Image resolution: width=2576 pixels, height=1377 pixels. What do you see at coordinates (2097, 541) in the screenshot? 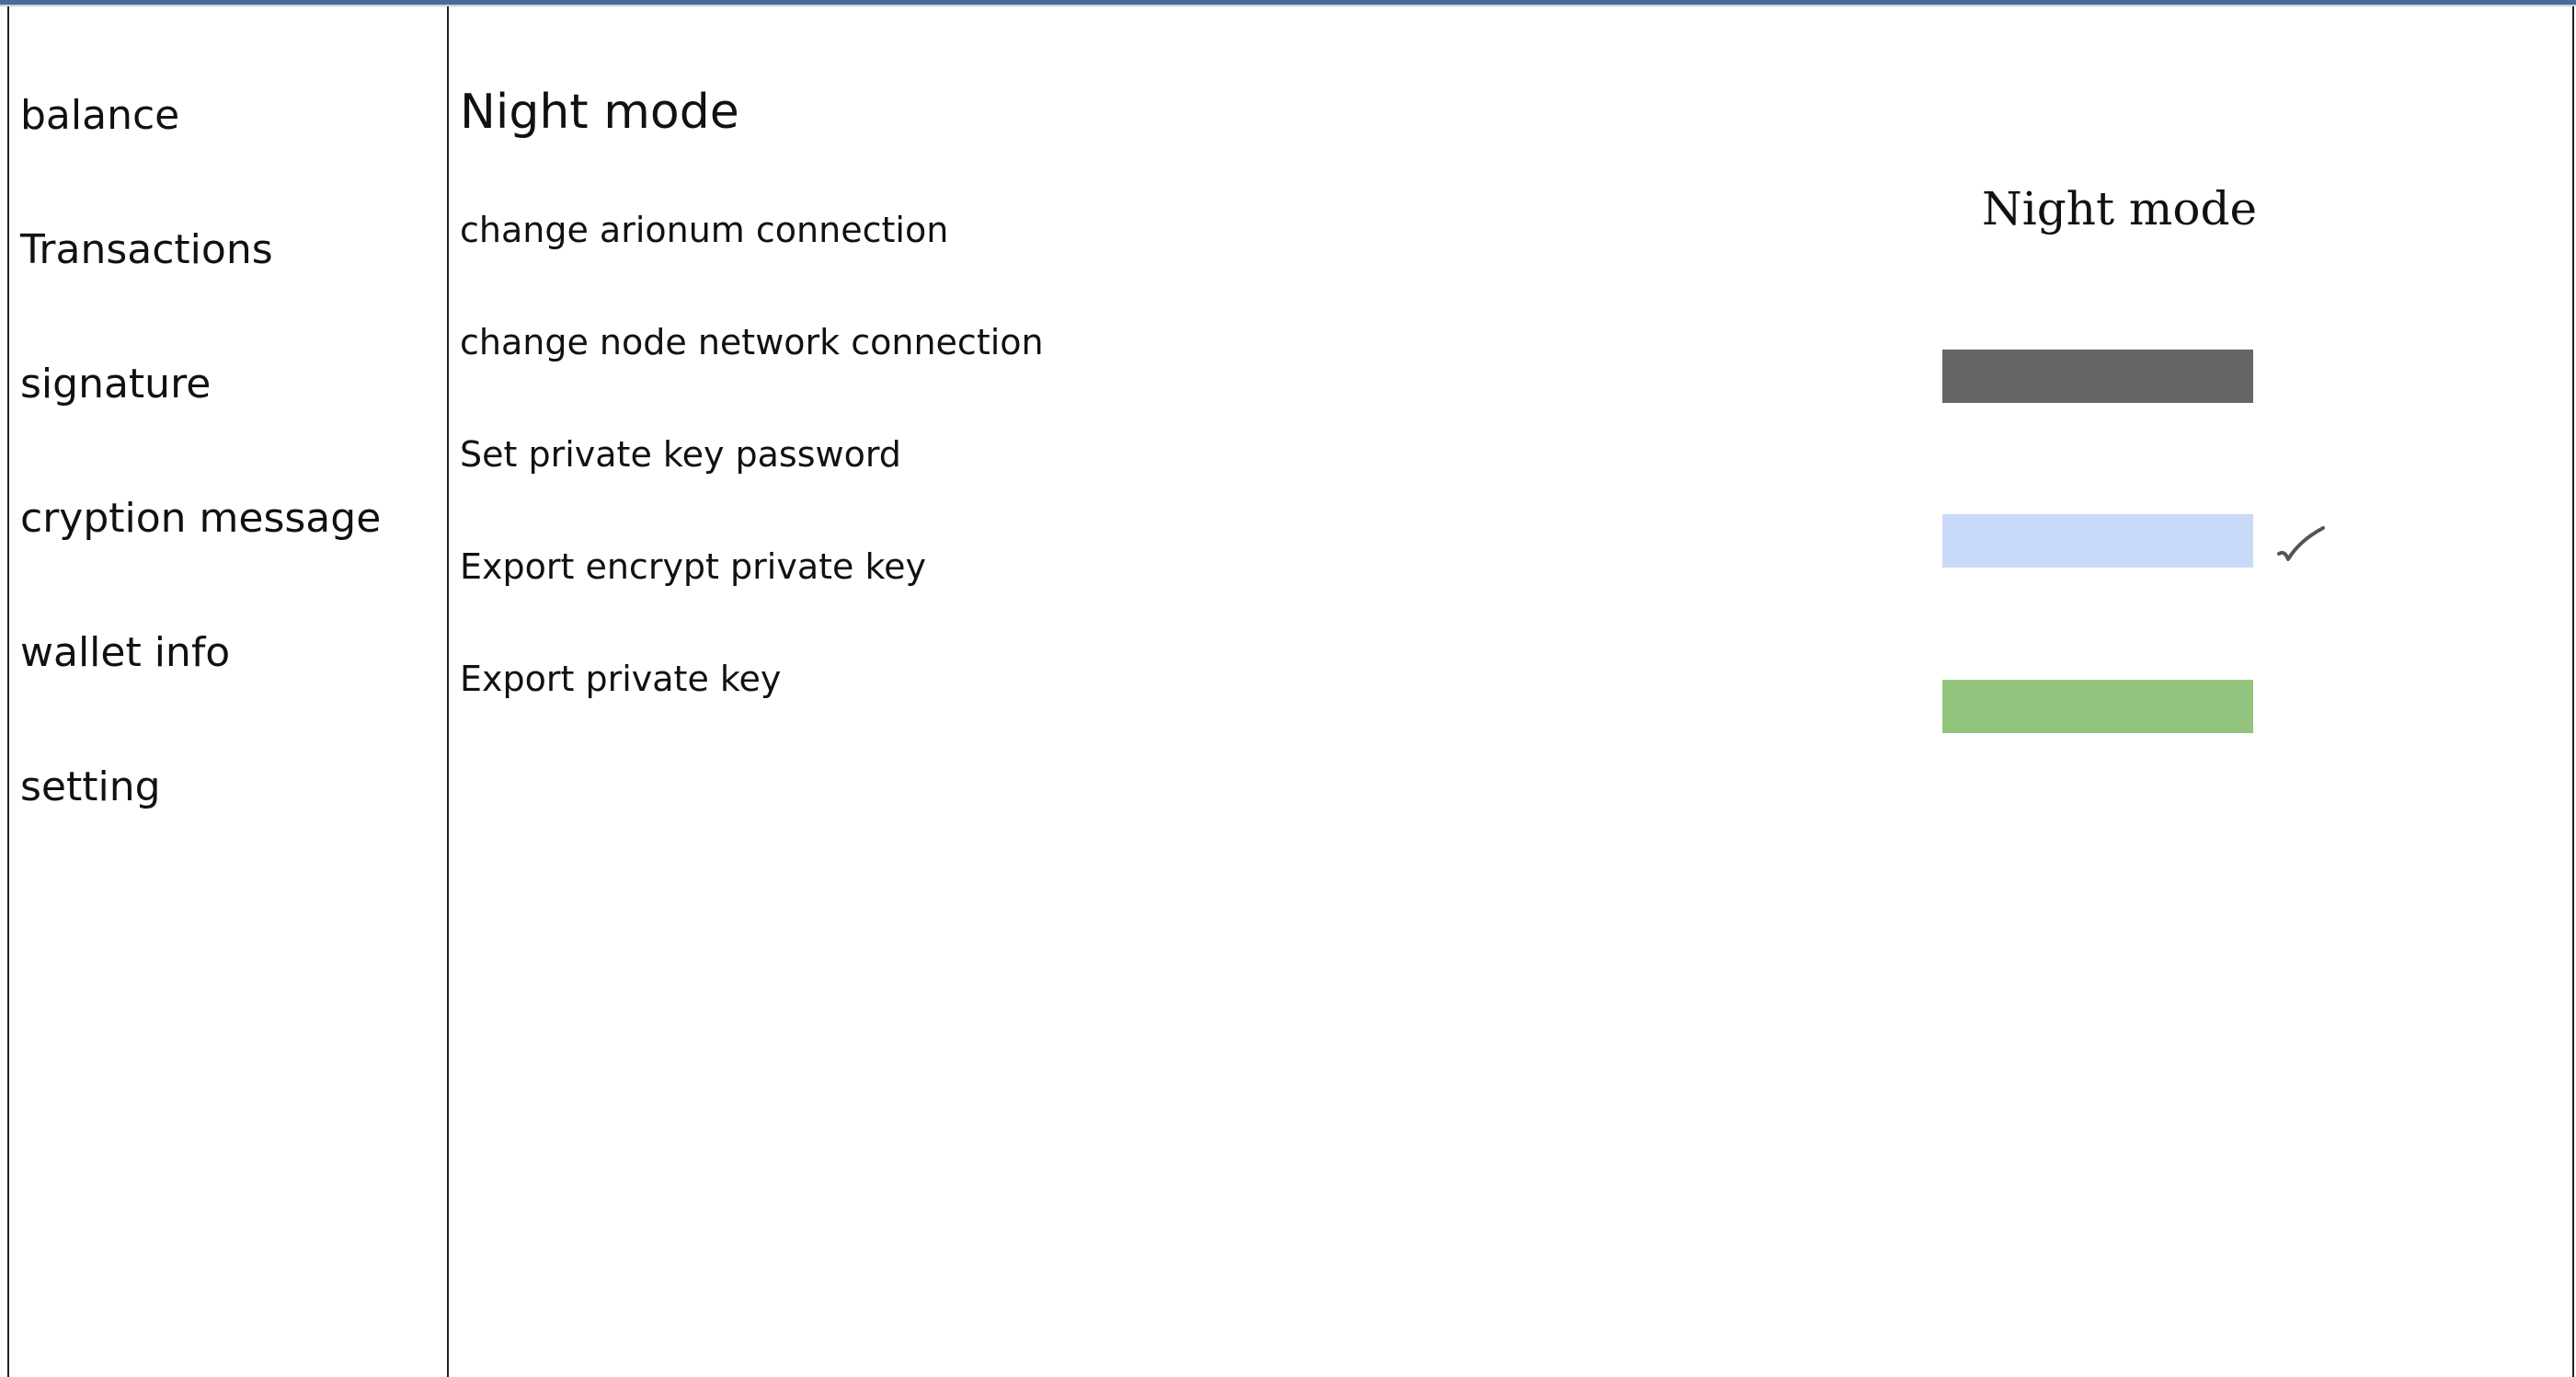
I see `night-mode-option-light-blue` at bounding box center [2097, 541].